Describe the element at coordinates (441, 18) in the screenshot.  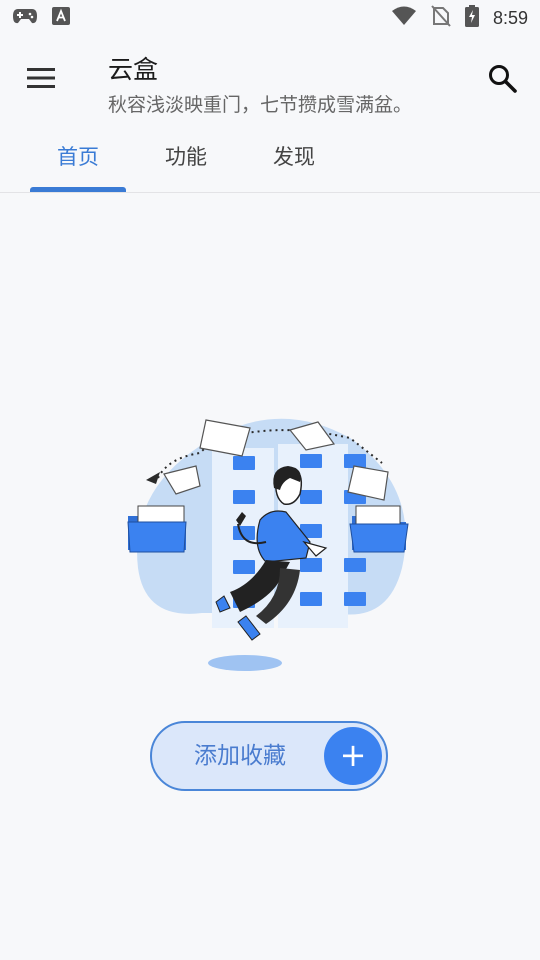
I see `no-sim-icon` at that location.